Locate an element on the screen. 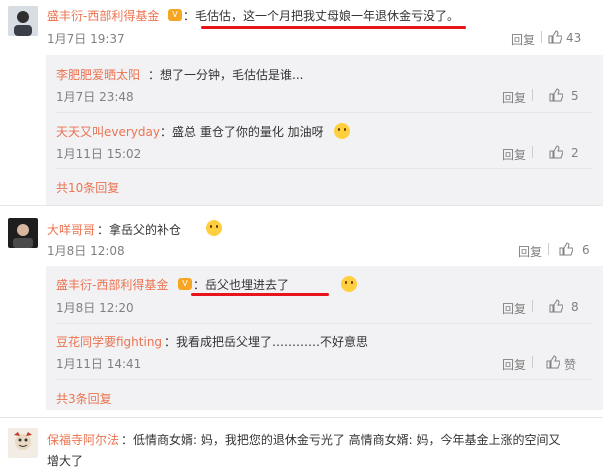 Image resolution: width=603 pixels, height=472 pixels. more-replies-link: 共10条回复 is located at coordinates (87, 187).